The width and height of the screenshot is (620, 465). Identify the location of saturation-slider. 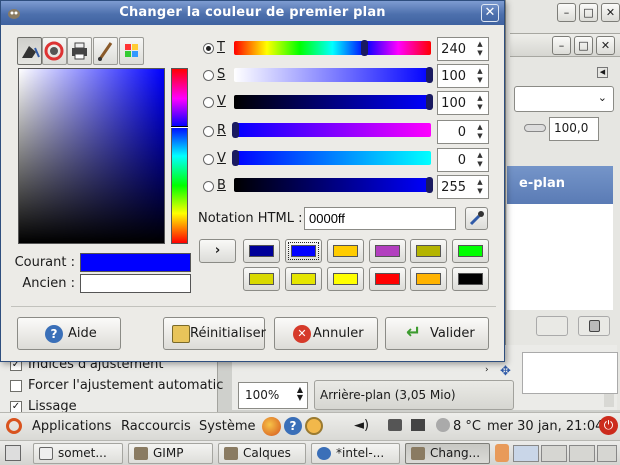
(332, 75).